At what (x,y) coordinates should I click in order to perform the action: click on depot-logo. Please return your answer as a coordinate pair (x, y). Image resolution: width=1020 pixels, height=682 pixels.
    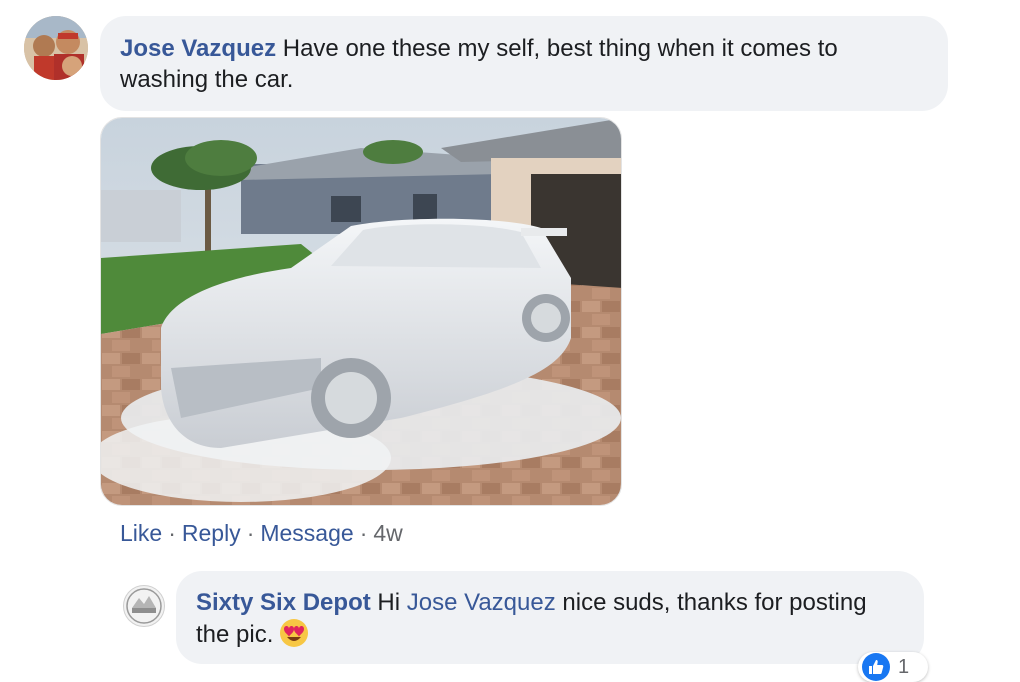
    Looking at the image, I should click on (144, 606).